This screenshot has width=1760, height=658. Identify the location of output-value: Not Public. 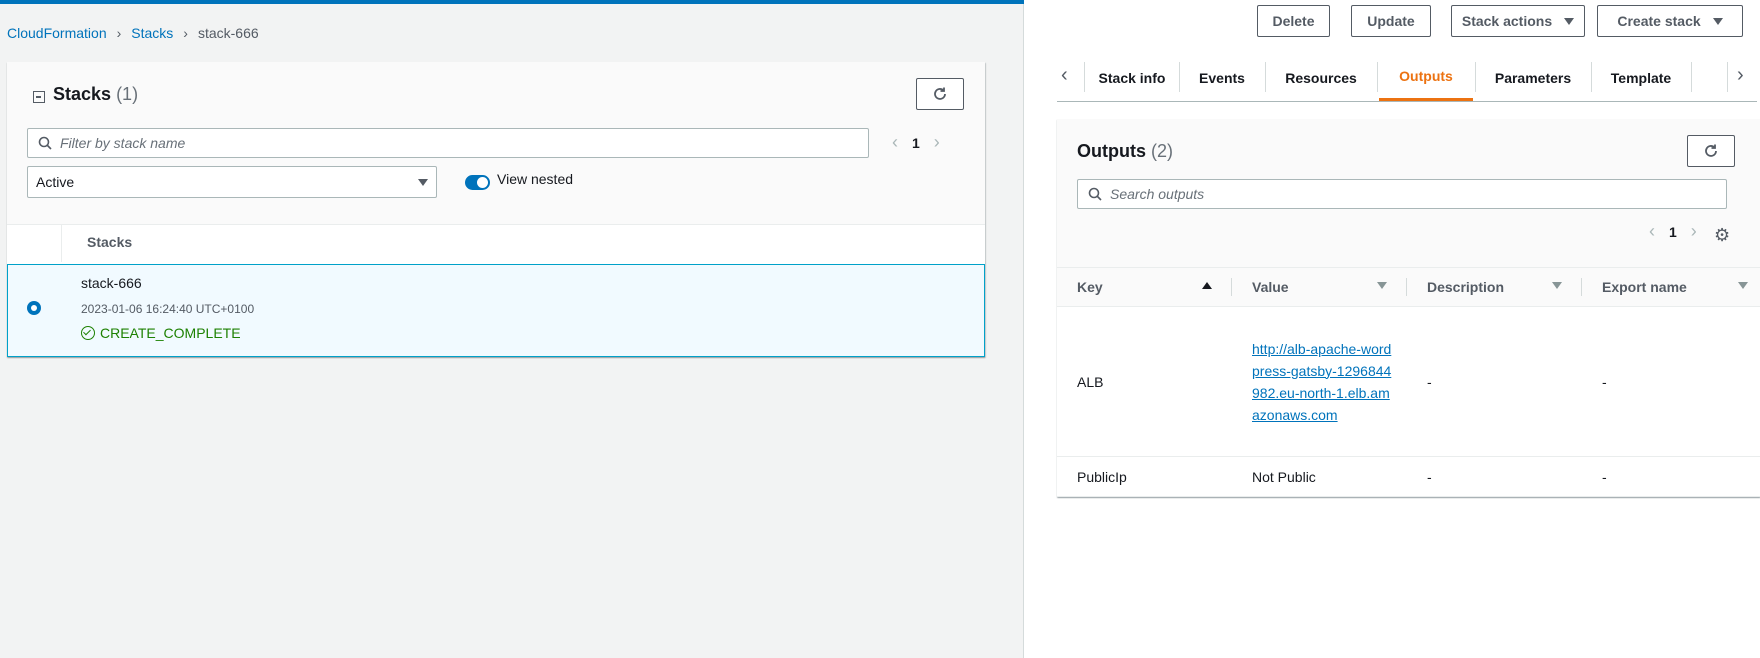
(1319, 476).